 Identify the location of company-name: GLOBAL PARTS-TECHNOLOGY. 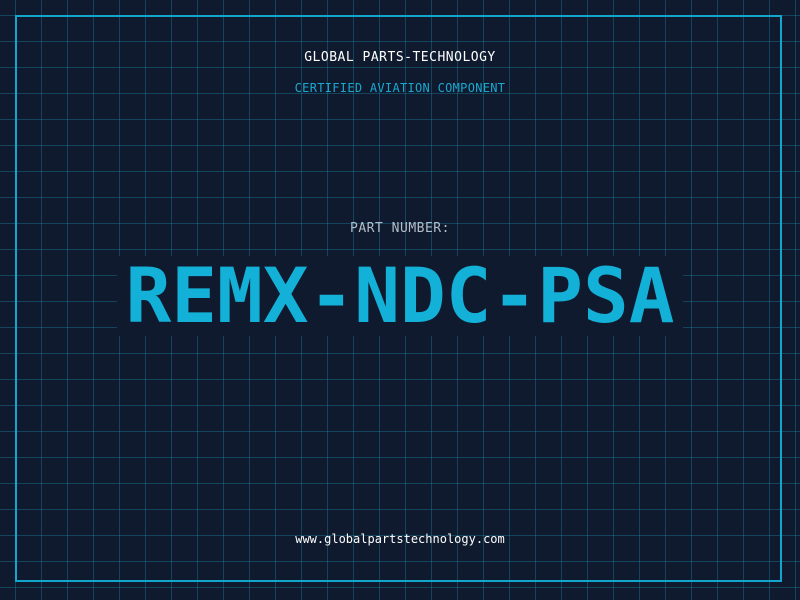
(400, 57).